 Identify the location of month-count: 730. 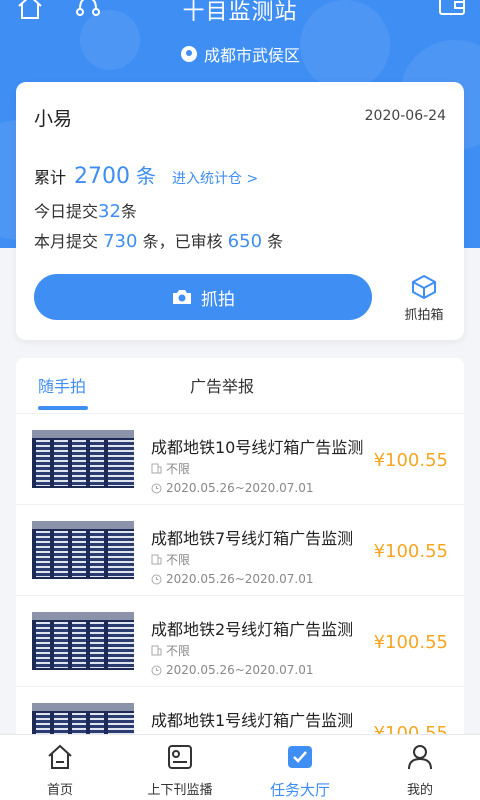
(120, 241).